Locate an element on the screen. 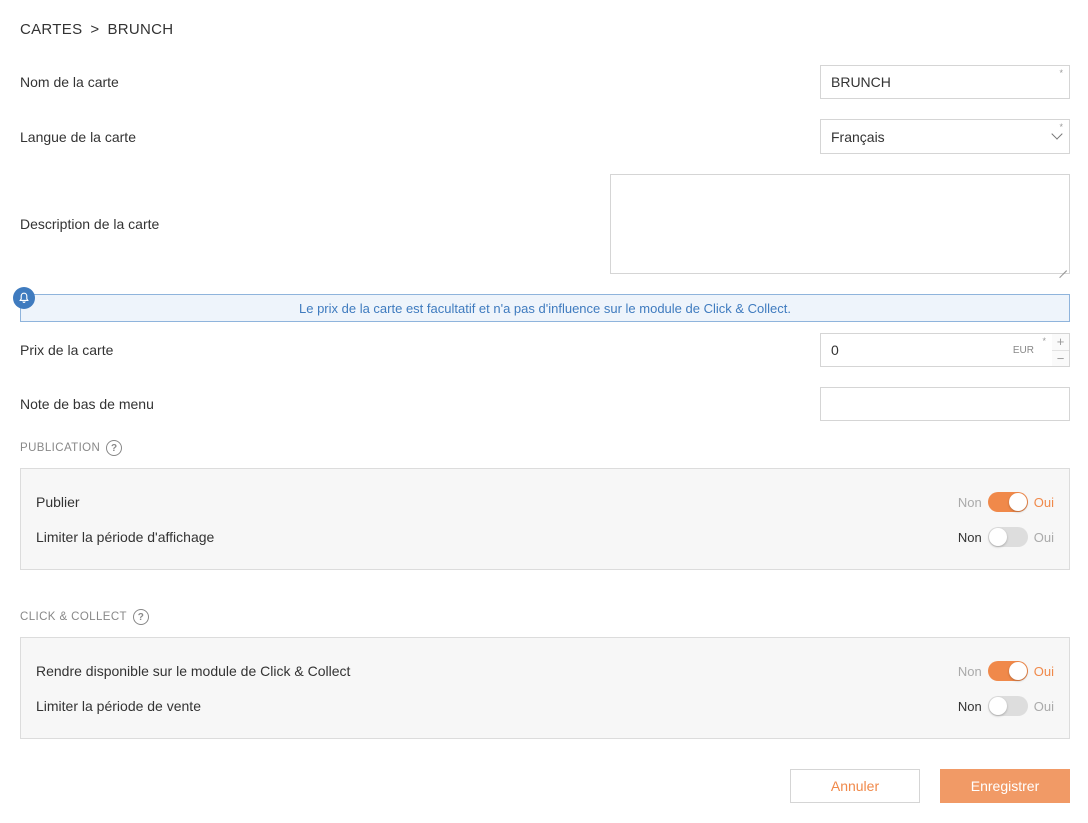 This screenshot has width=1088, height=823. click-collect-title-text: CLICK & COLLECT is located at coordinates (73, 617).